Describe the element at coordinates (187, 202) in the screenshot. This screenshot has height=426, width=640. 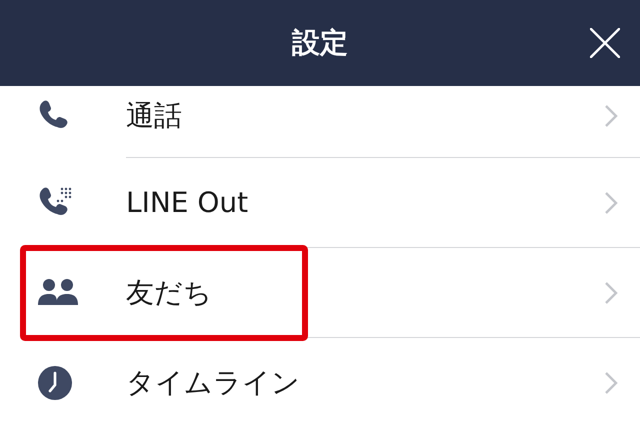
I see `item-label: LINE Out` at that location.